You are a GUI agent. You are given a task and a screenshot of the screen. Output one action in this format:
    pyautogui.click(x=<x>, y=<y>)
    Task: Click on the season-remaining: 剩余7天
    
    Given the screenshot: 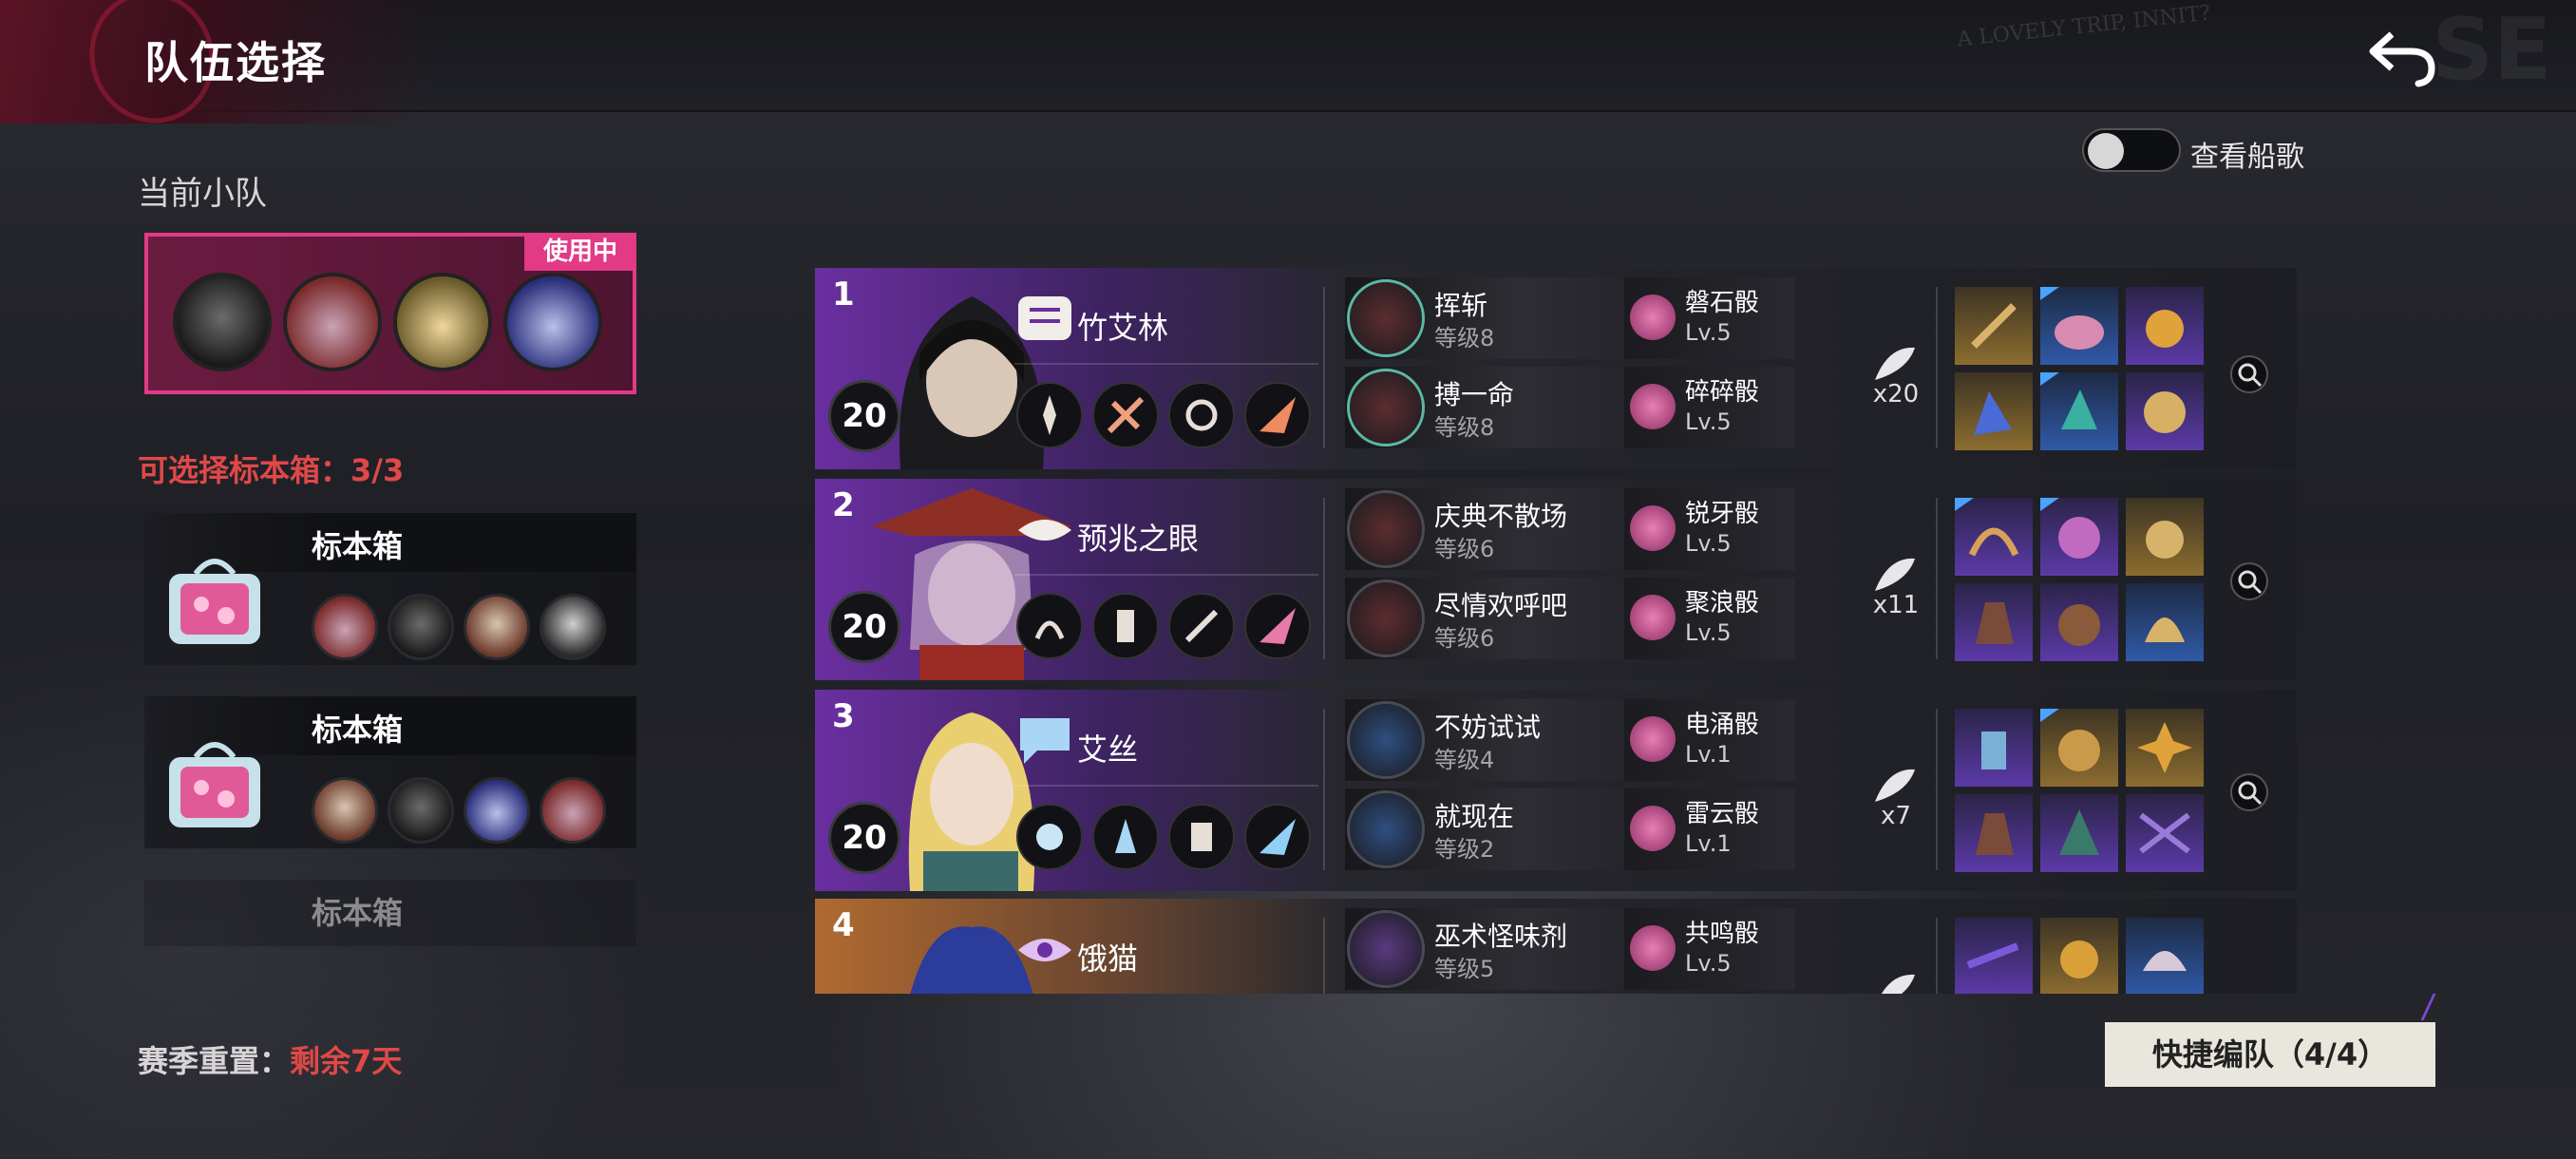 What is the action you would take?
    pyautogui.click(x=346, y=1061)
    